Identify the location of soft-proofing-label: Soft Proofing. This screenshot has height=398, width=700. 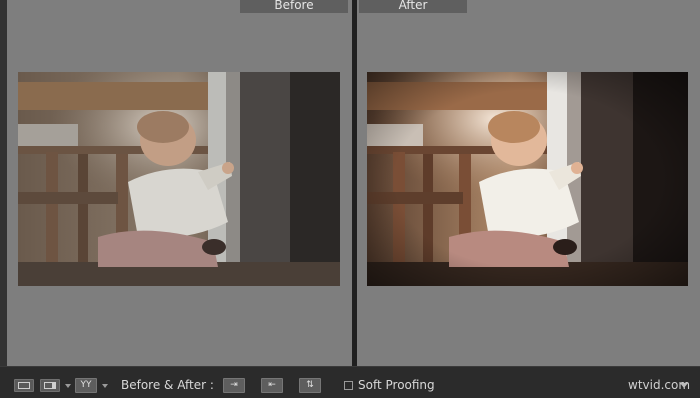
(396, 385).